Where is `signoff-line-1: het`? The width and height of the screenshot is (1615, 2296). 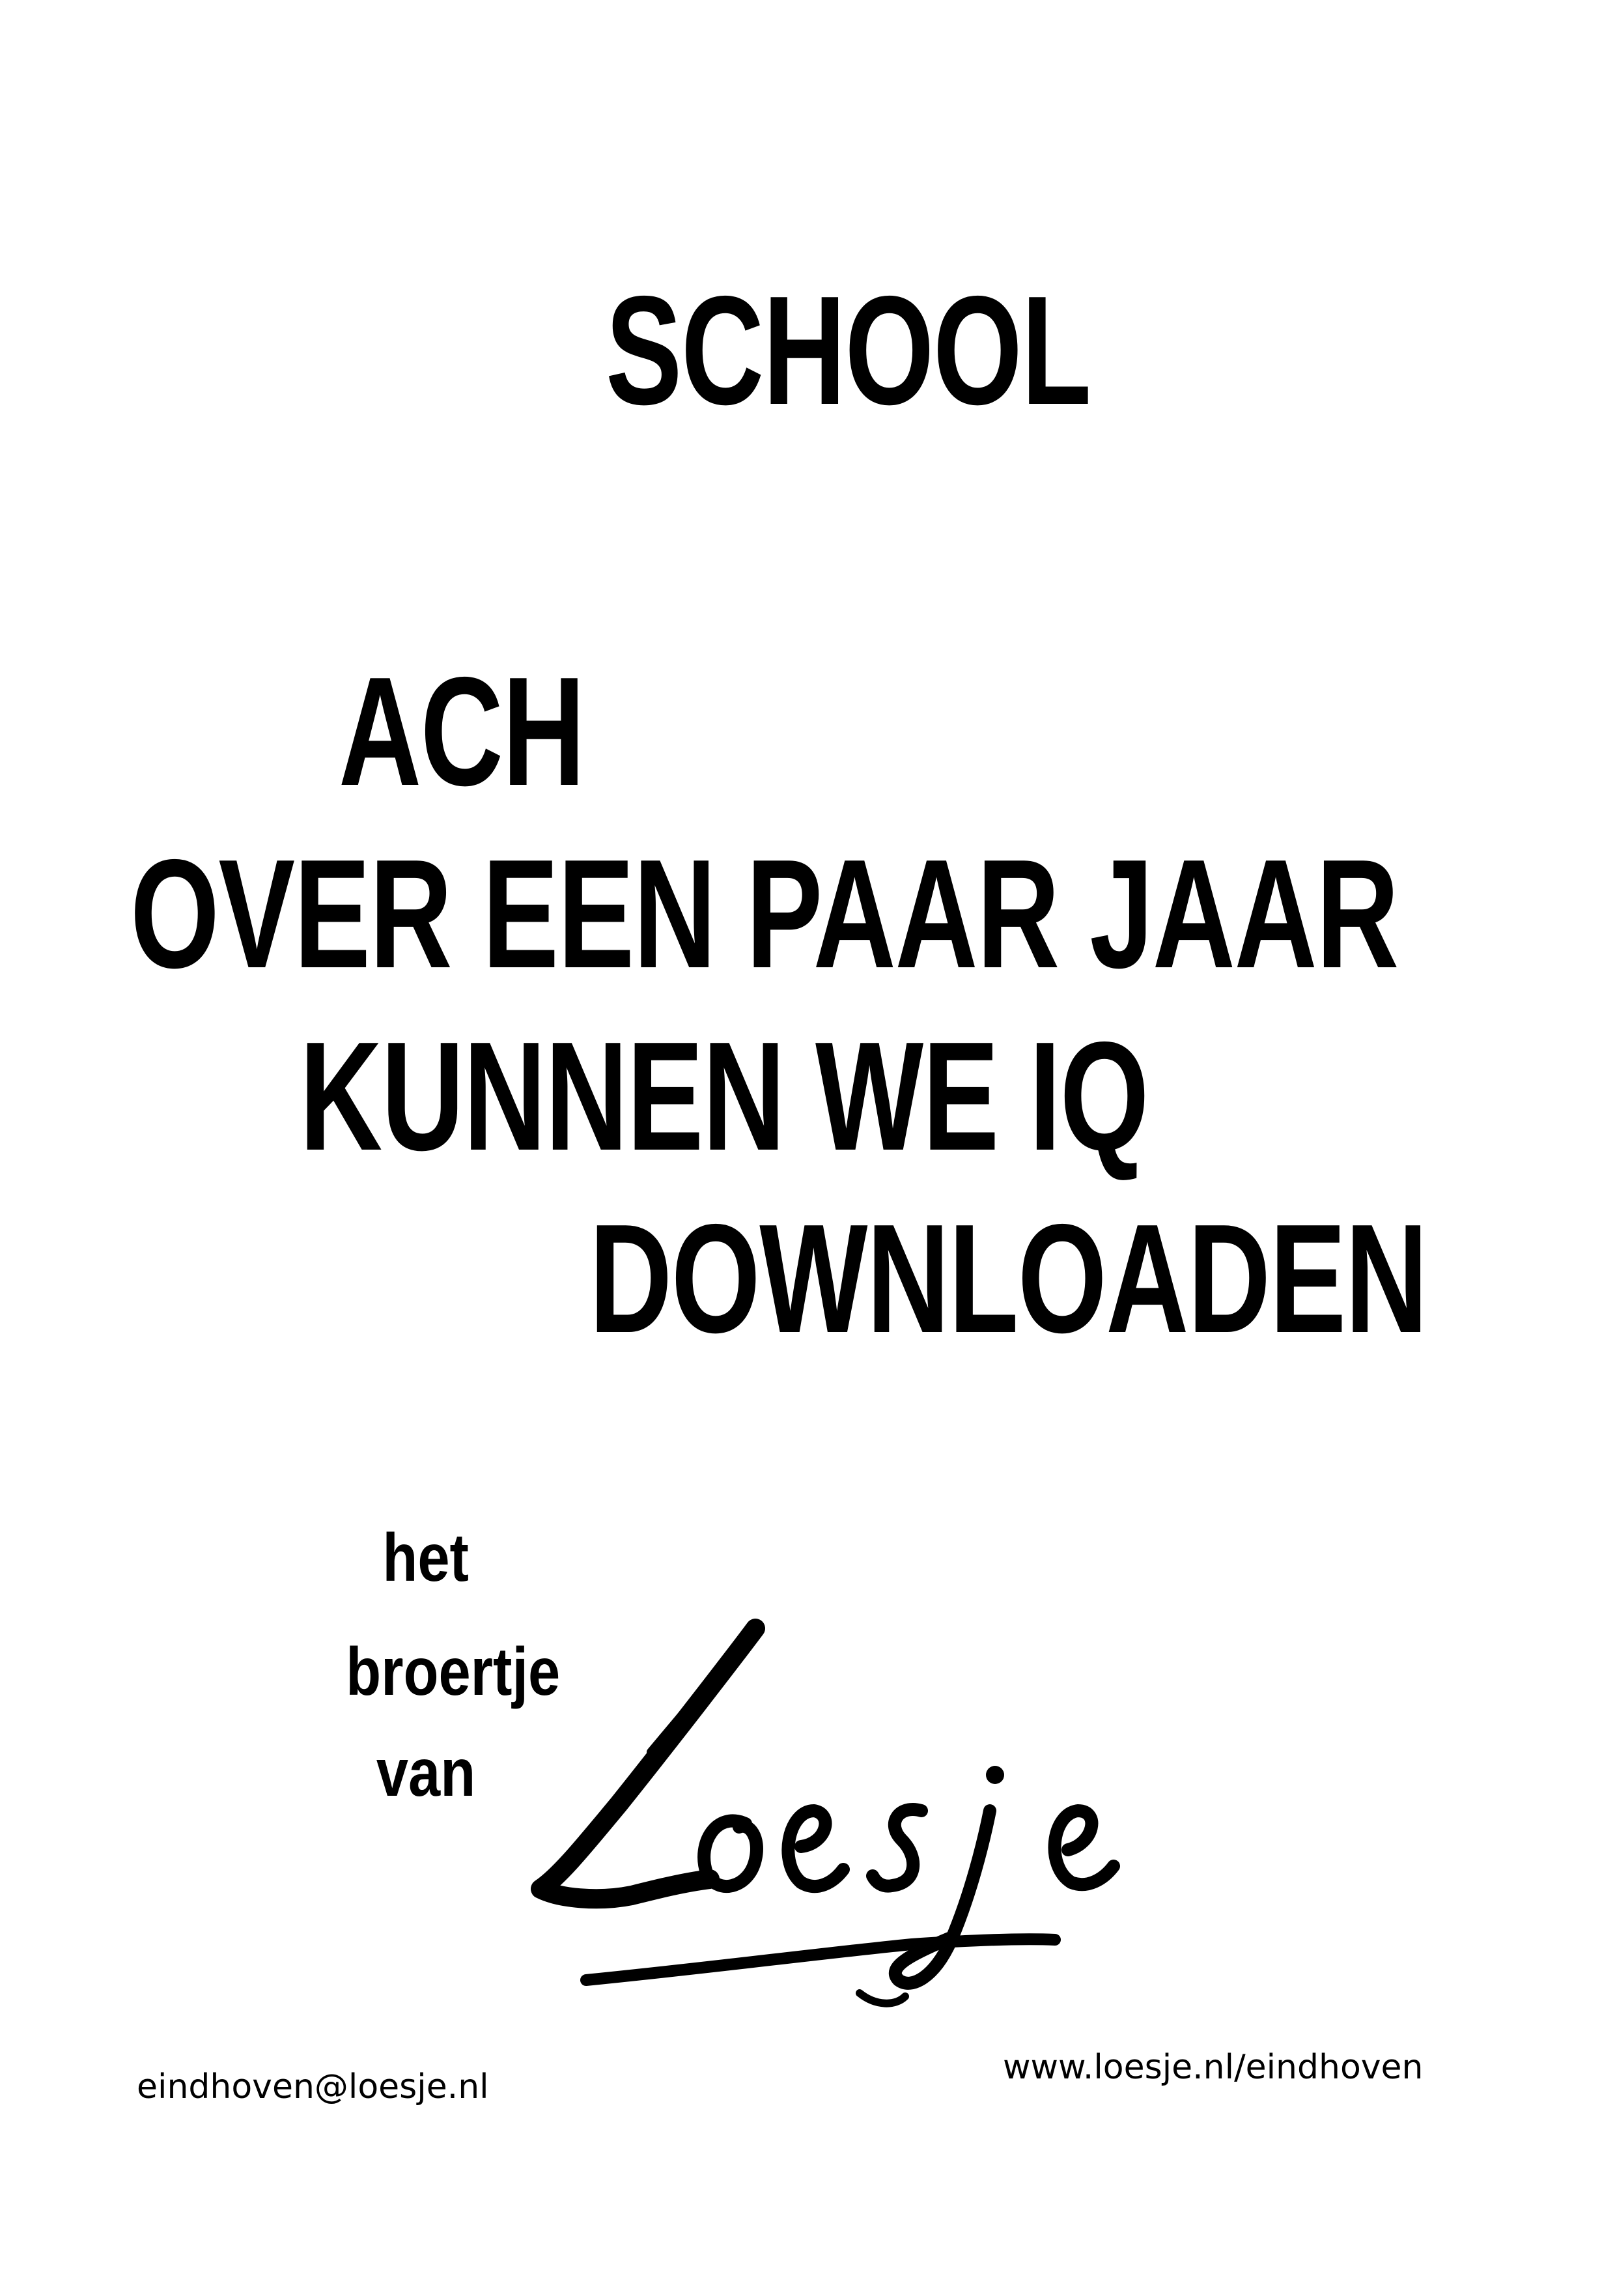
signoff-line-1: het is located at coordinates (426, 1558).